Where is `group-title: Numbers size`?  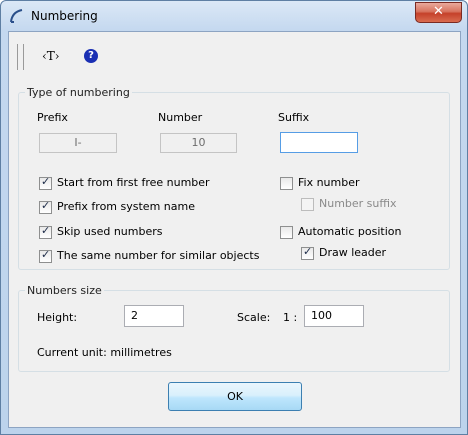 group-title: Numbers size is located at coordinates (64, 290).